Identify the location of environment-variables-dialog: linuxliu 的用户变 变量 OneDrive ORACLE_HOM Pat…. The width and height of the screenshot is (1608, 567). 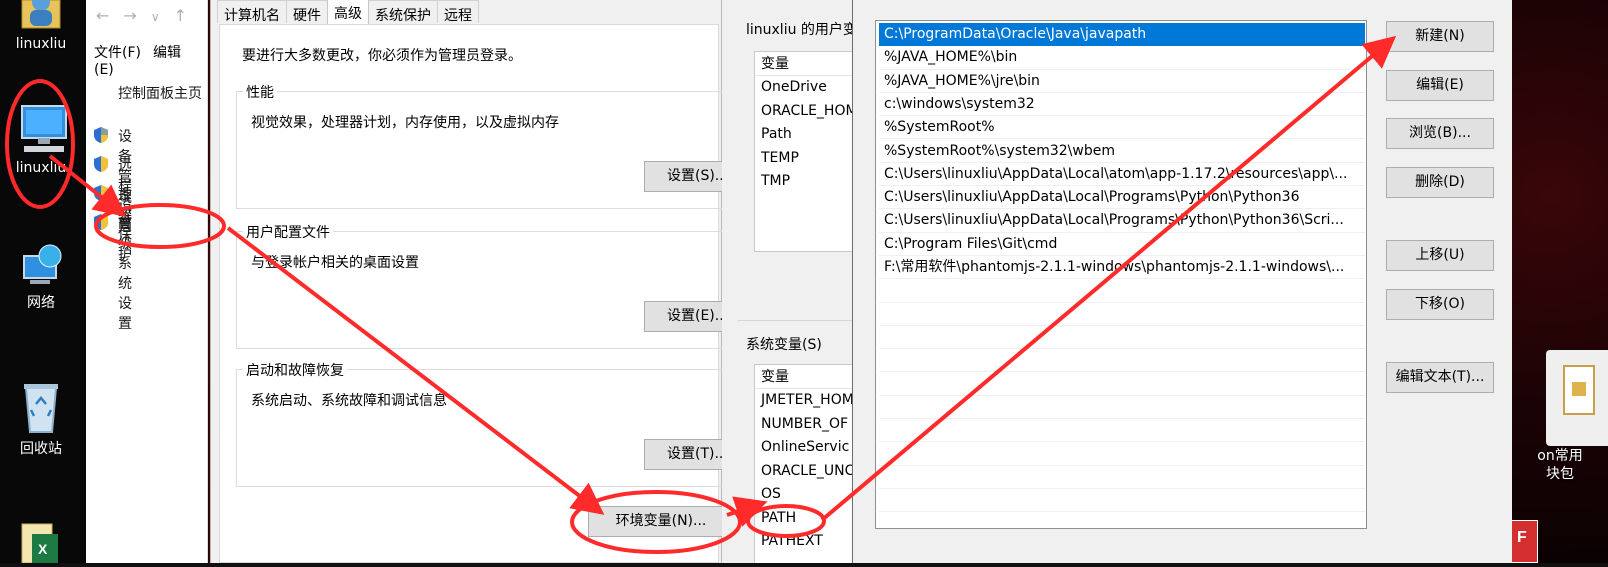
(793, 281).